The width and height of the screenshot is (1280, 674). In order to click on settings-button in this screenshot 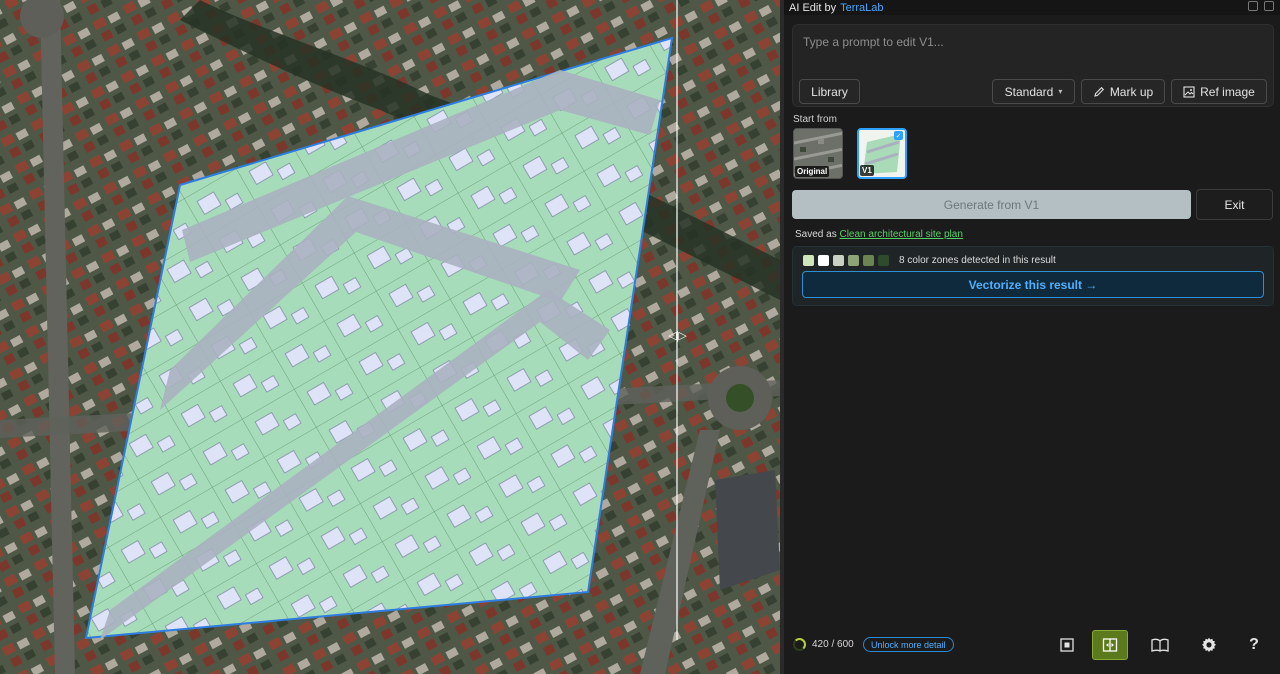, I will do `click(1209, 645)`.